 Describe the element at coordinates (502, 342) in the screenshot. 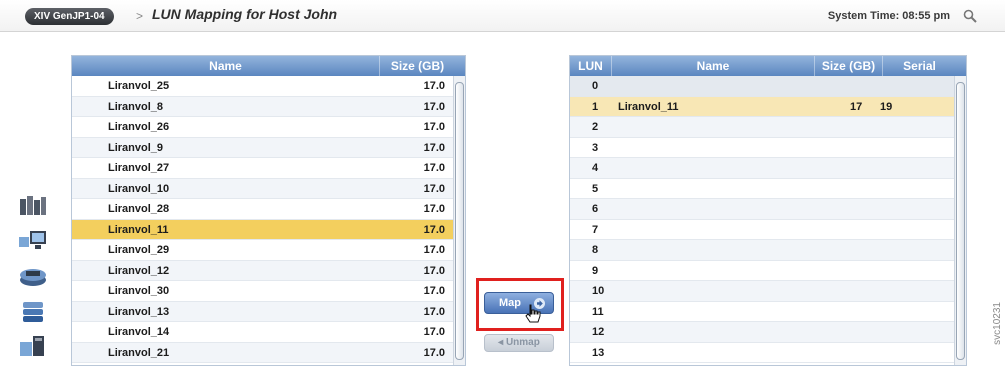

I see `arrow-left-icon: ◂` at that location.